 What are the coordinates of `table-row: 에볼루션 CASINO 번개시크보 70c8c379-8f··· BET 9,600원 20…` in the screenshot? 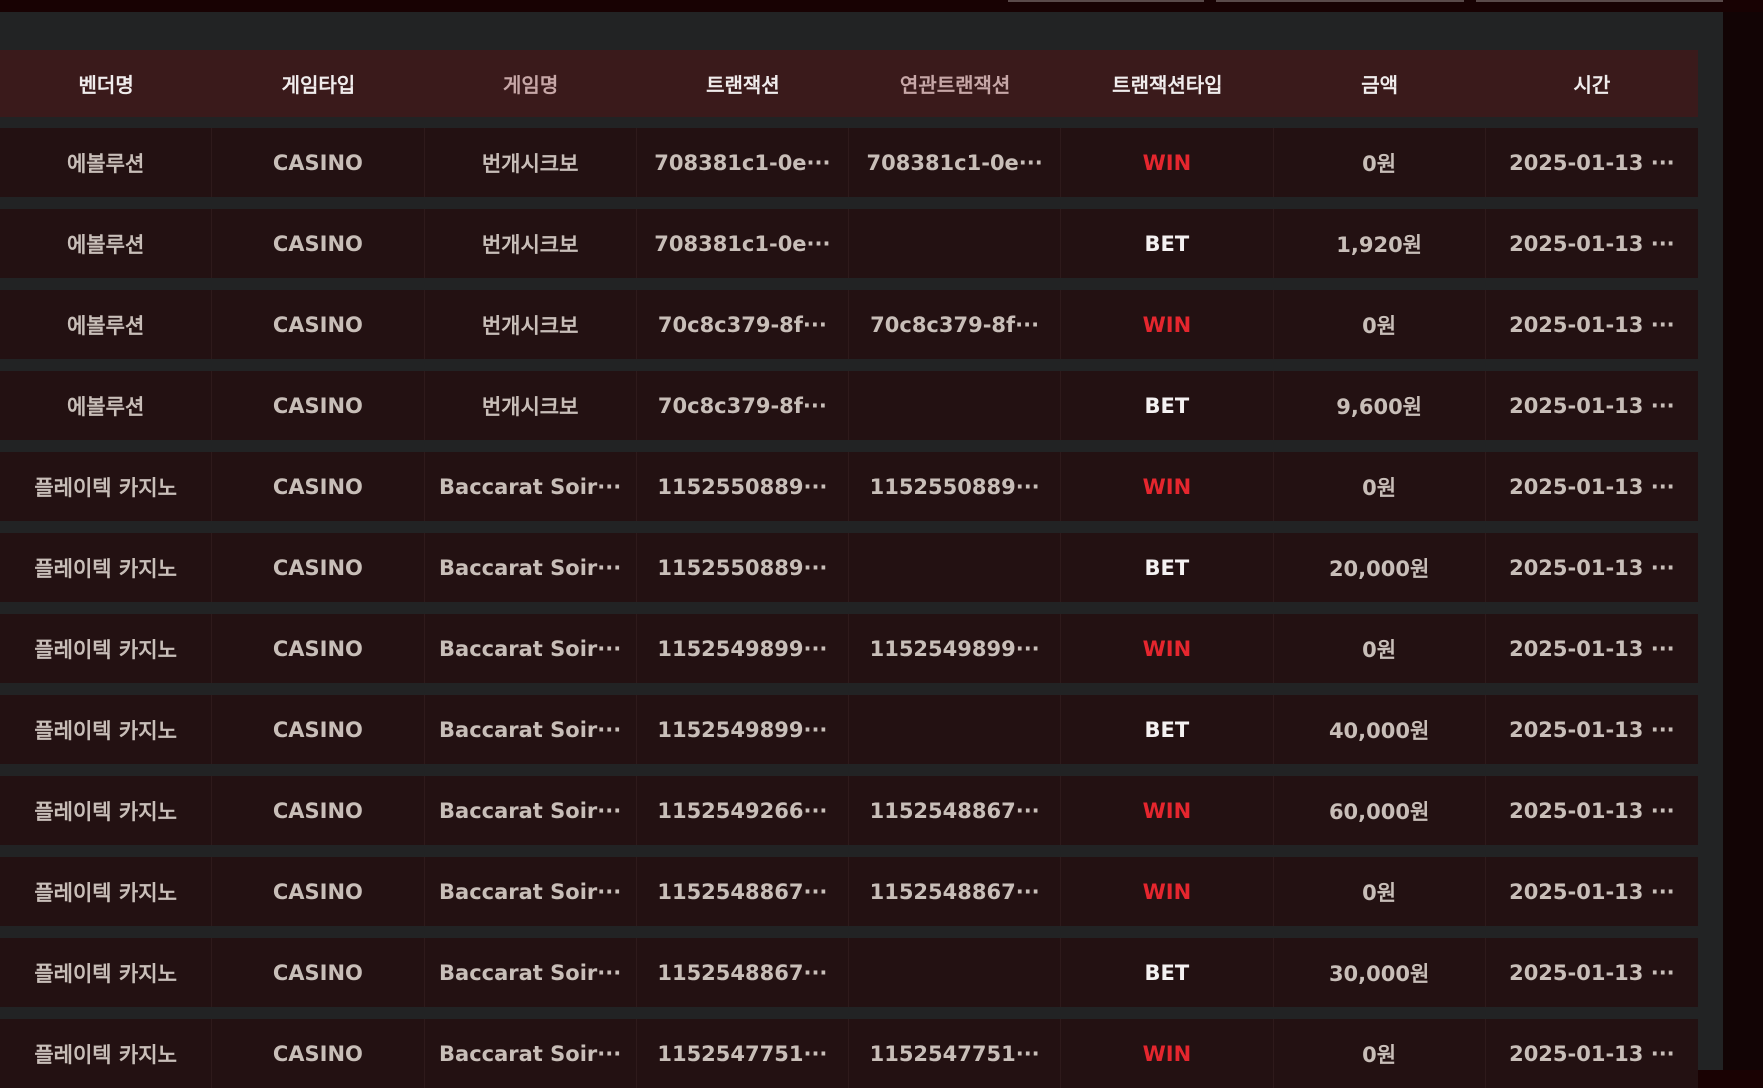 It's located at (849, 405).